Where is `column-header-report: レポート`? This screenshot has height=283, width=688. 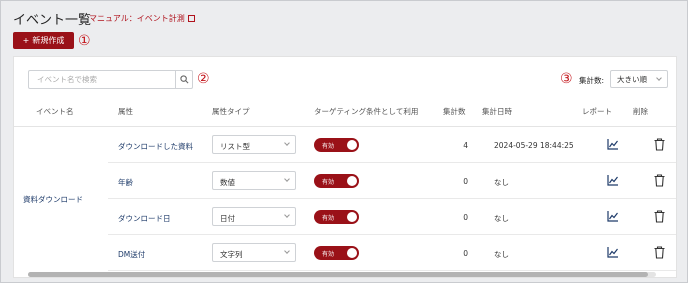 column-header-report: レポート is located at coordinates (597, 111).